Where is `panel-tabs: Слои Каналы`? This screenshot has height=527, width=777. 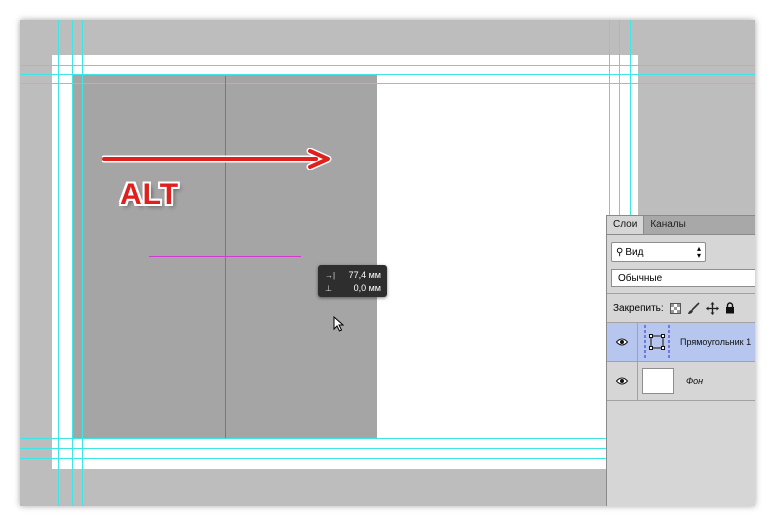
panel-tabs: Слои Каналы is located at coordinates (681, 225).